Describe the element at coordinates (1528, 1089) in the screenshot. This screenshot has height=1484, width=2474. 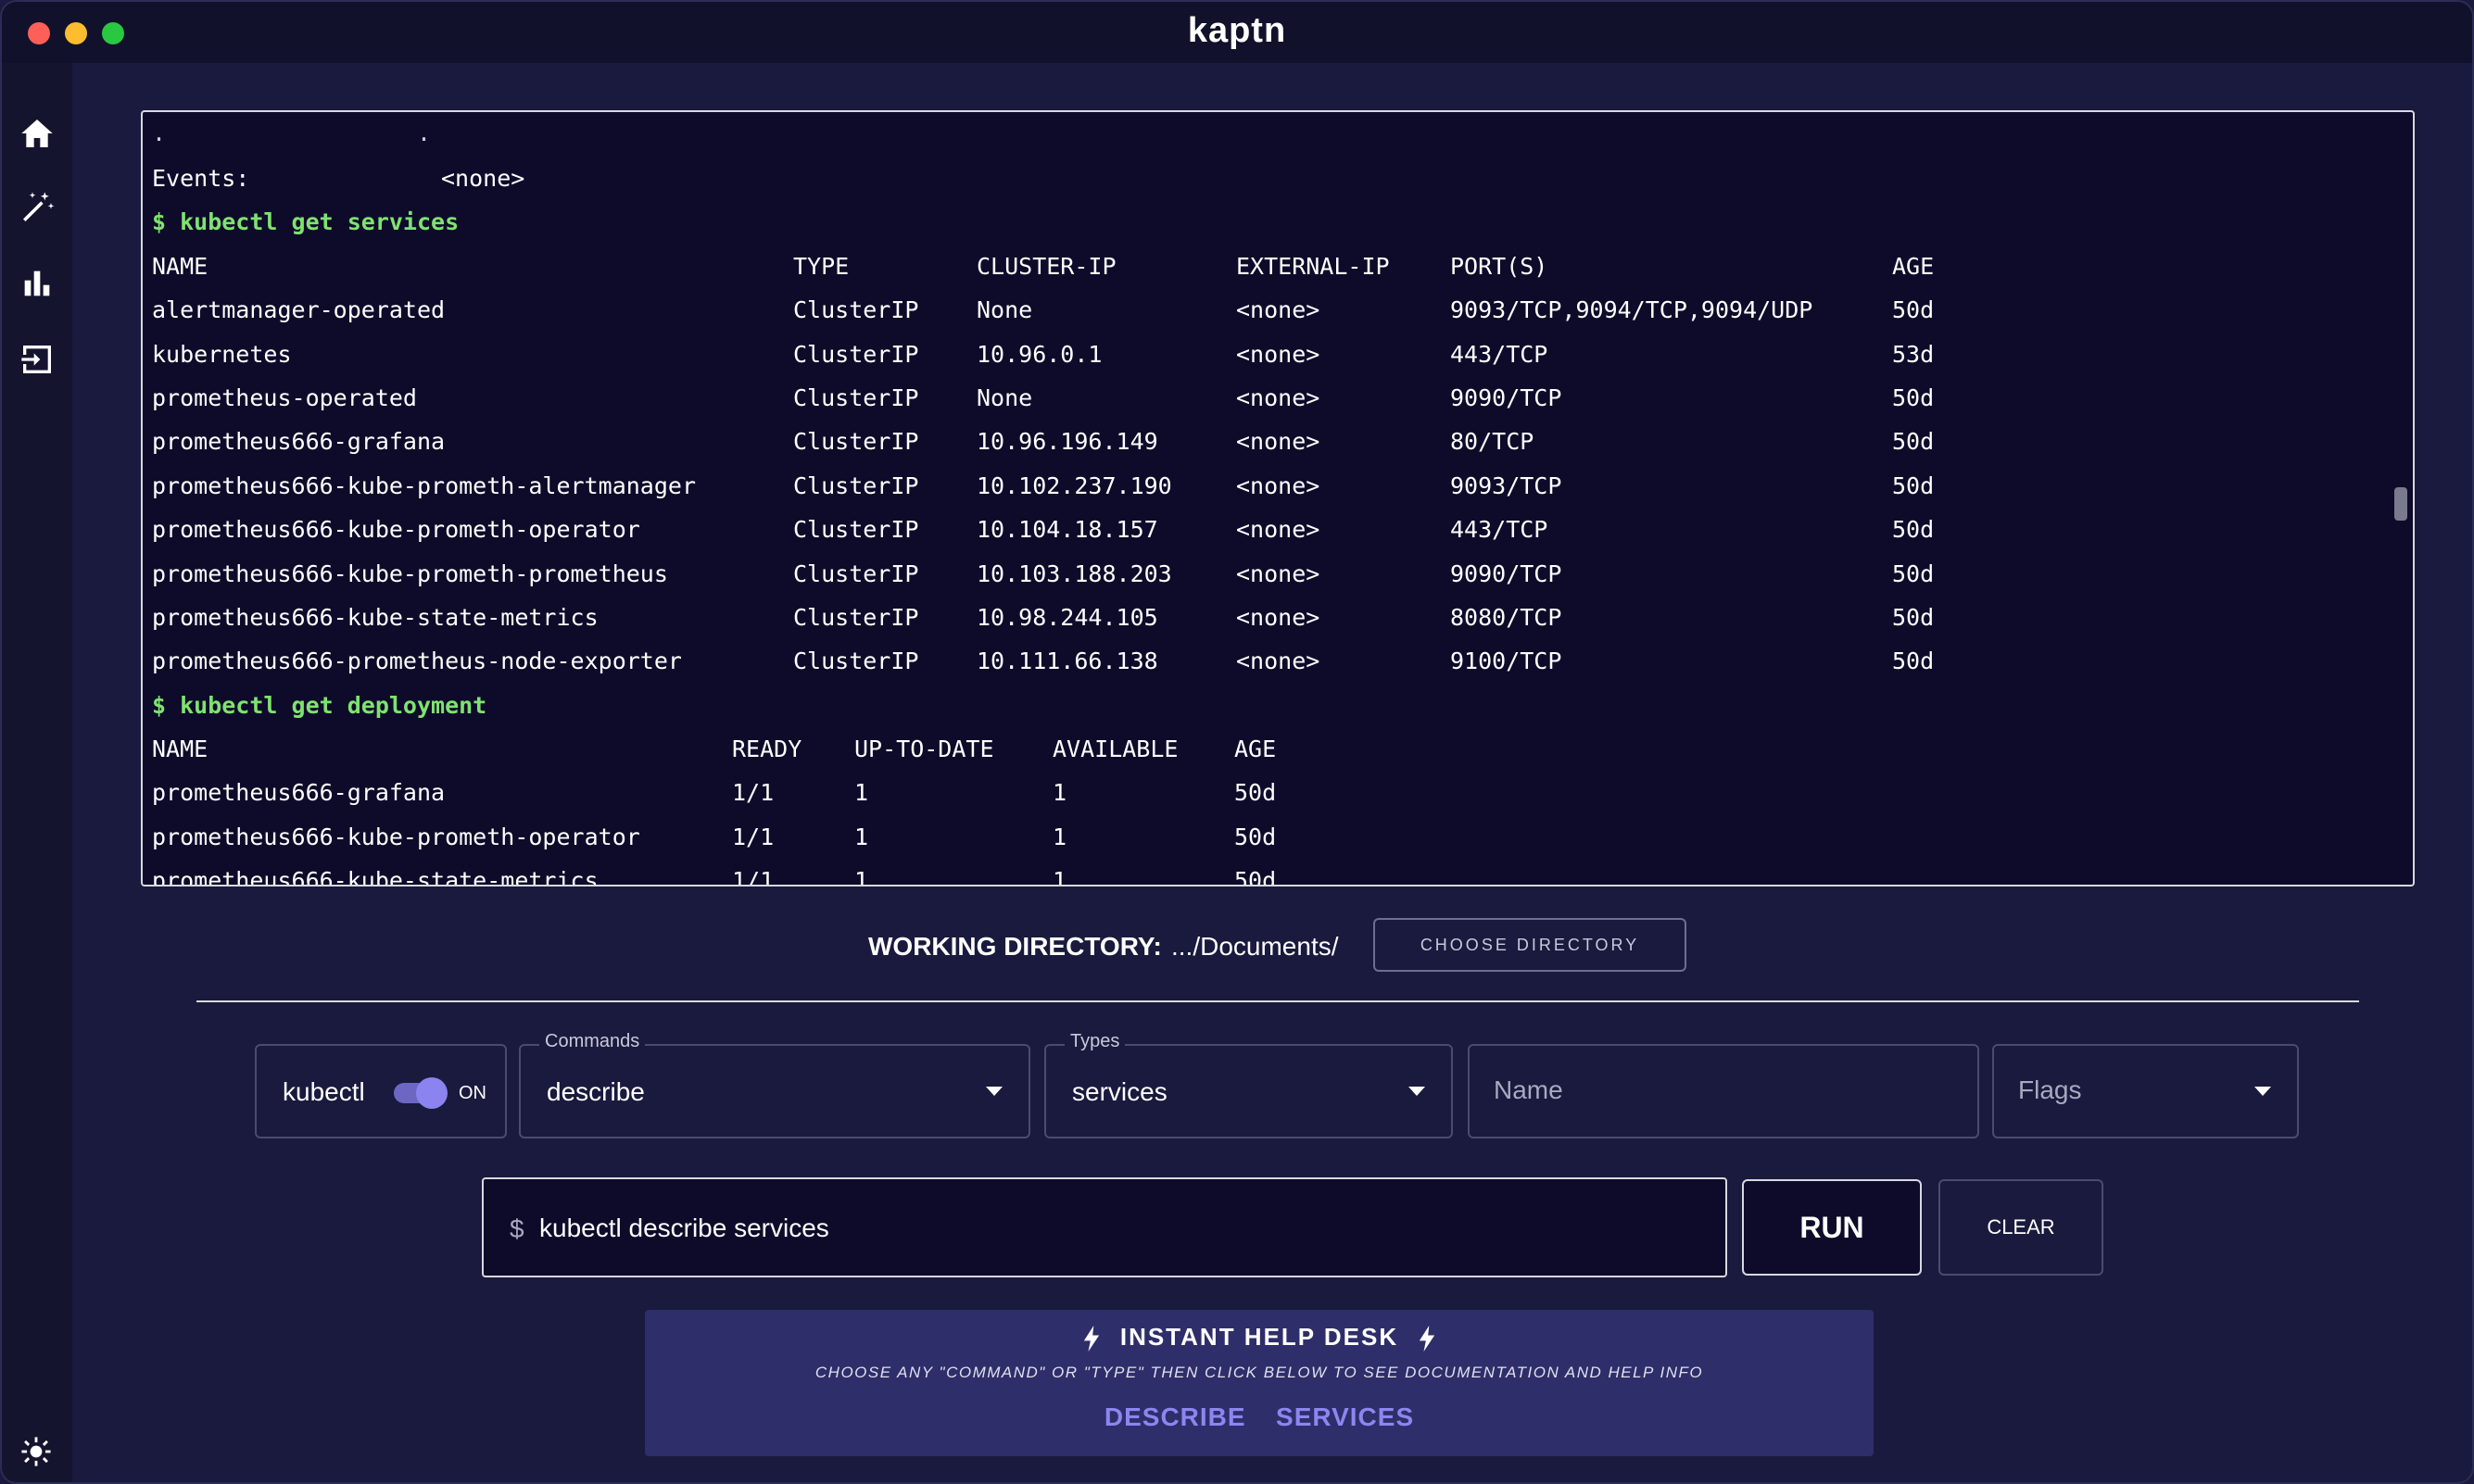
I see `name-placeholder: Name` at that location.